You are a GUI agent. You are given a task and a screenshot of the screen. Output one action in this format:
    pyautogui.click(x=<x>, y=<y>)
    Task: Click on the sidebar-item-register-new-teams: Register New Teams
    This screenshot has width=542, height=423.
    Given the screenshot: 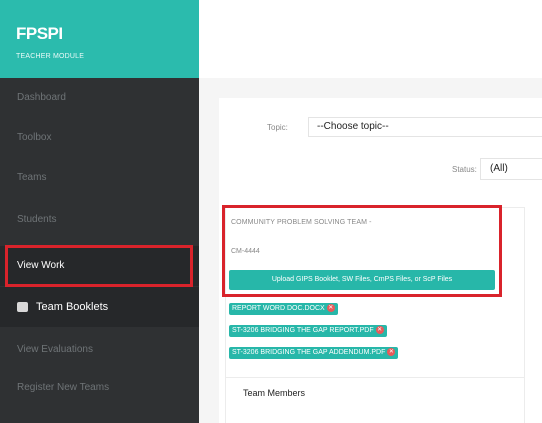 What is the action you would take?
    pyautogui.click(x=99, y=388)
    